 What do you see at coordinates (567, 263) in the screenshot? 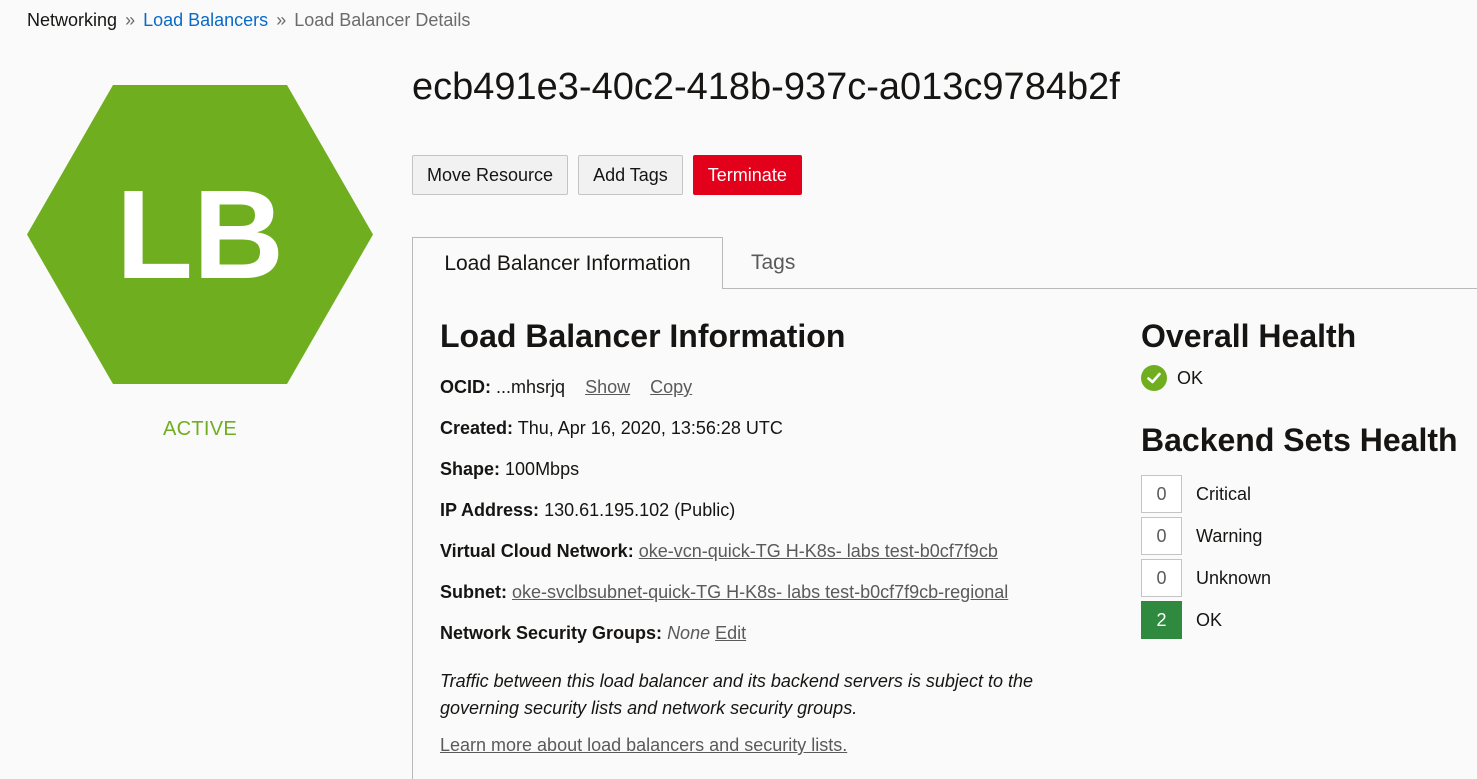
I see `tab-load-balancer-information: Load Balancer Information` at bounding box center [567, 263].